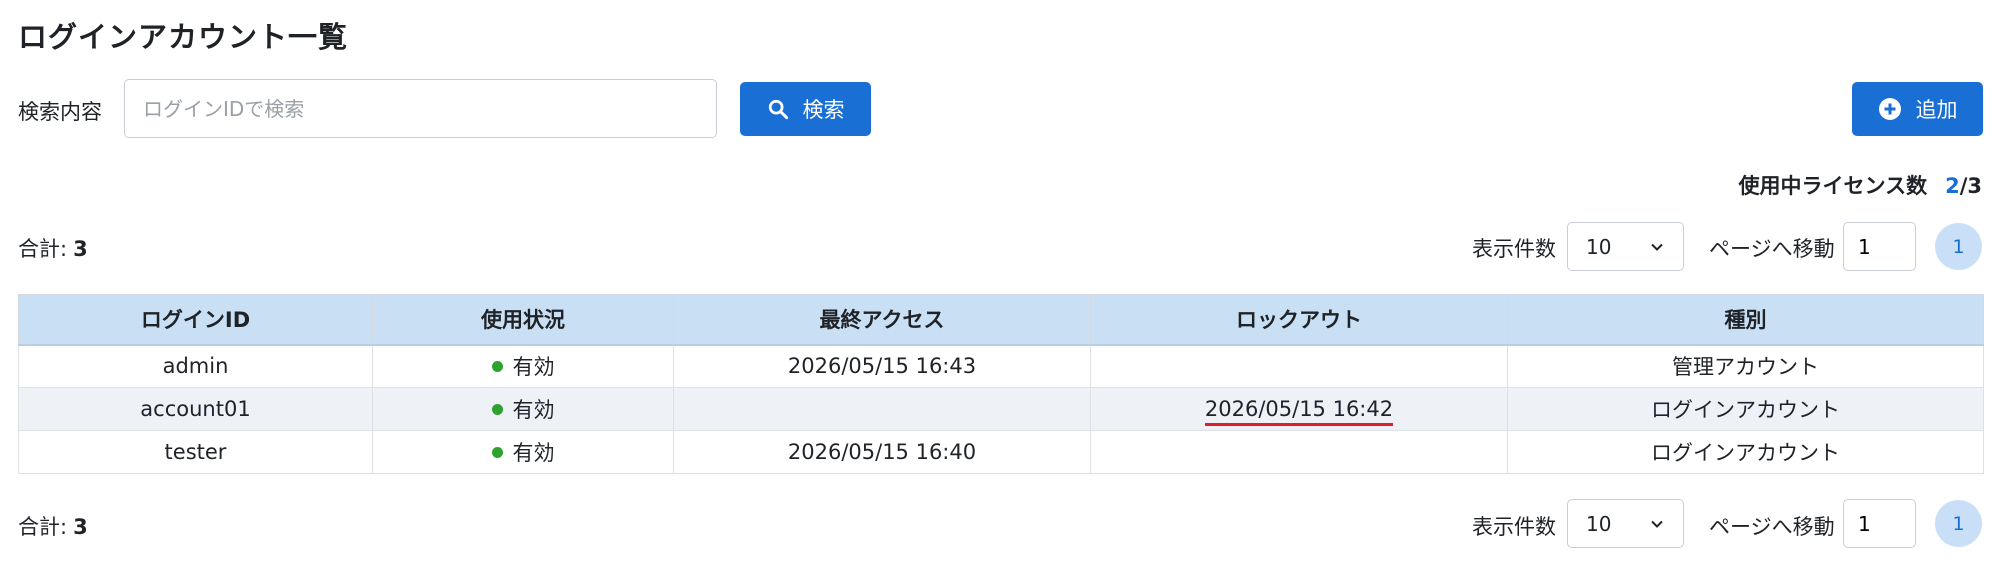 The width and height of the screenshot is (2000, 565). I want to click on cell-login-id: tester, so click(195, 452).